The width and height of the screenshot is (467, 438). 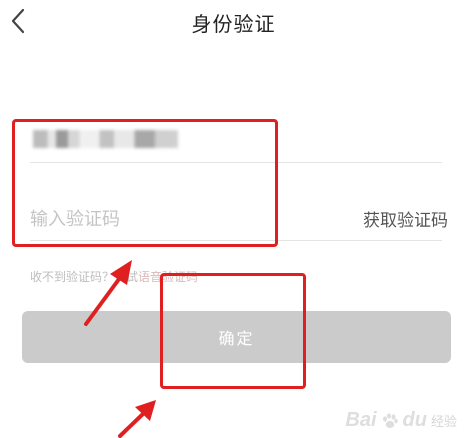 I want to click on get-code-button: 获取验证码, so click(x=405, y=218).